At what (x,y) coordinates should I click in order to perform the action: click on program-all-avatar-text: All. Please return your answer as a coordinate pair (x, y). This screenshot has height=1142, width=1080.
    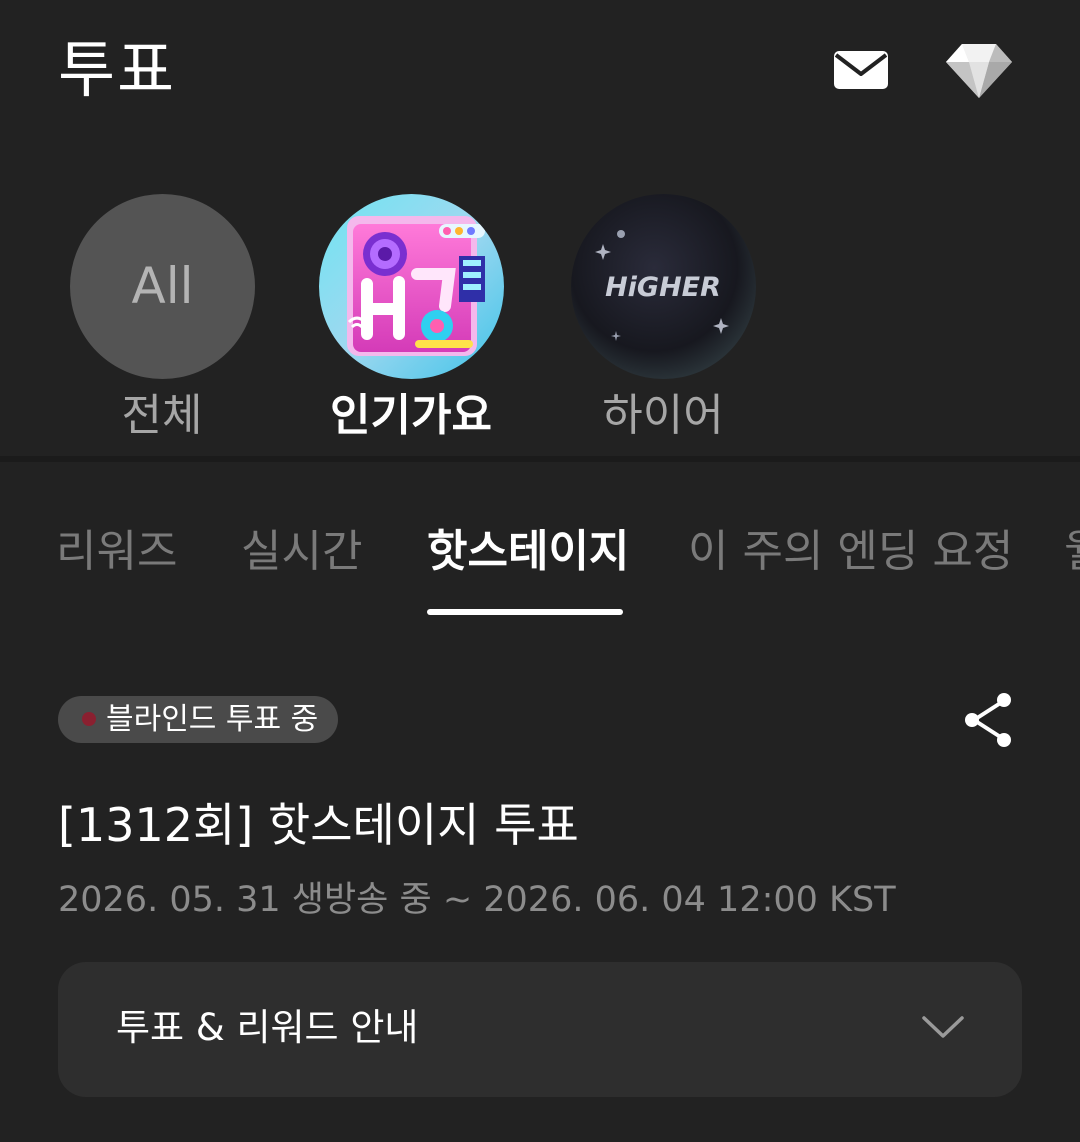
    Looking at the image, I should click on (162, 286).